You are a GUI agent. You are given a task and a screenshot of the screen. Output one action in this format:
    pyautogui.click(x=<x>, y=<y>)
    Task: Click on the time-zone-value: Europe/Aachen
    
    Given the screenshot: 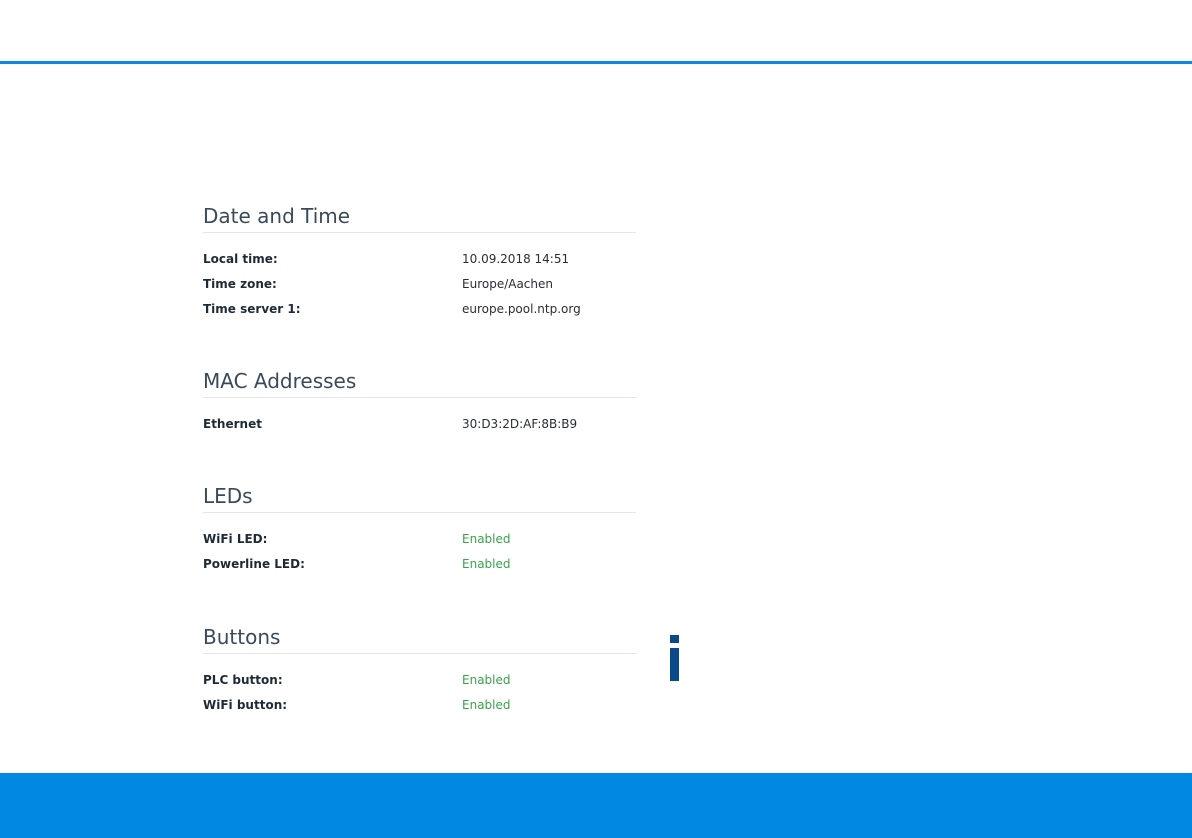 What is the action you would take?
    pyautogui.click(x=507, y=284)
    